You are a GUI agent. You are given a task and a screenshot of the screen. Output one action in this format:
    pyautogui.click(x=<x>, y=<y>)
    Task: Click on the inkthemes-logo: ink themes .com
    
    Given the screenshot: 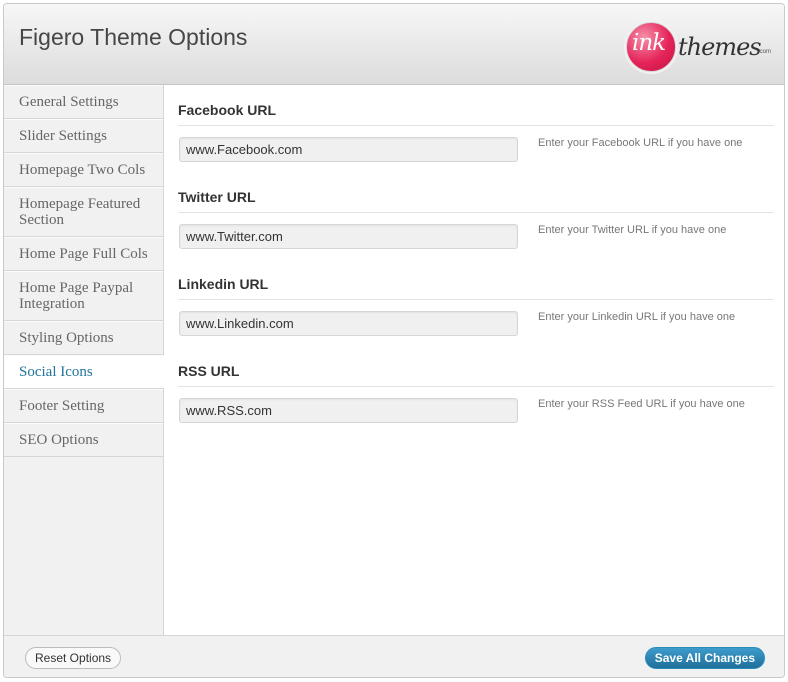 What is the action you would take?
    pyautogui.click(x=699, y=46)
    